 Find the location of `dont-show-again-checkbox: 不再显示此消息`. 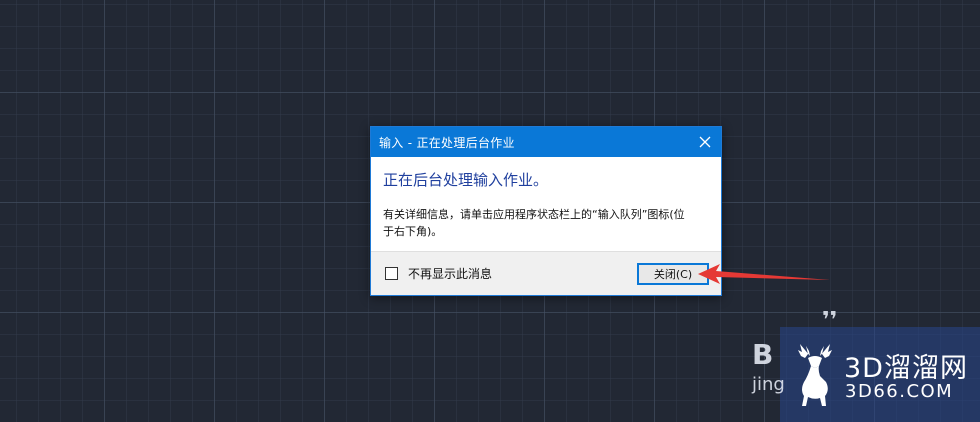

dont-show-again-checkbox: 不再显示此消息 is located at coordinates (438, 273).